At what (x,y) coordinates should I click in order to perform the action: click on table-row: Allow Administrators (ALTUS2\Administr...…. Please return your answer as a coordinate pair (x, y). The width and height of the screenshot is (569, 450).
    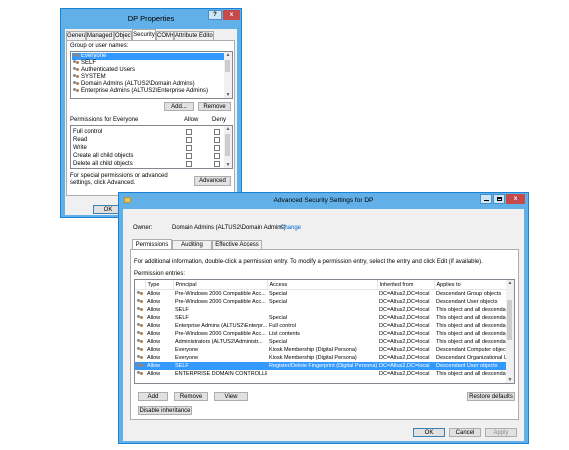
    Looking at the image, I should click on (321, 342).